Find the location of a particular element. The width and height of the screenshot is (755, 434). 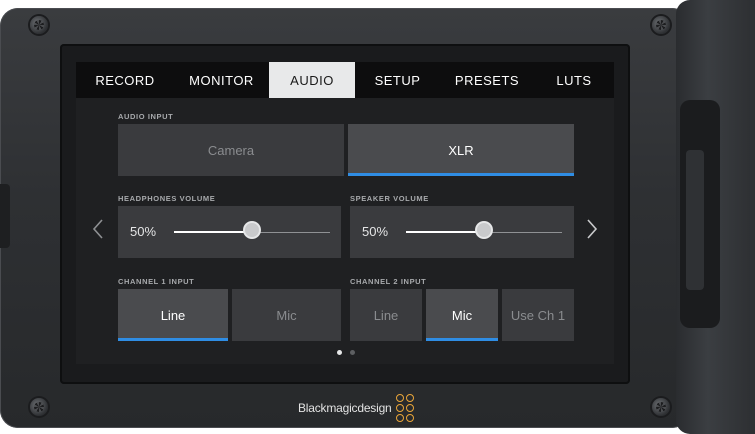

audio-input-camera-button: Camera is located at coordinates (231, 150).